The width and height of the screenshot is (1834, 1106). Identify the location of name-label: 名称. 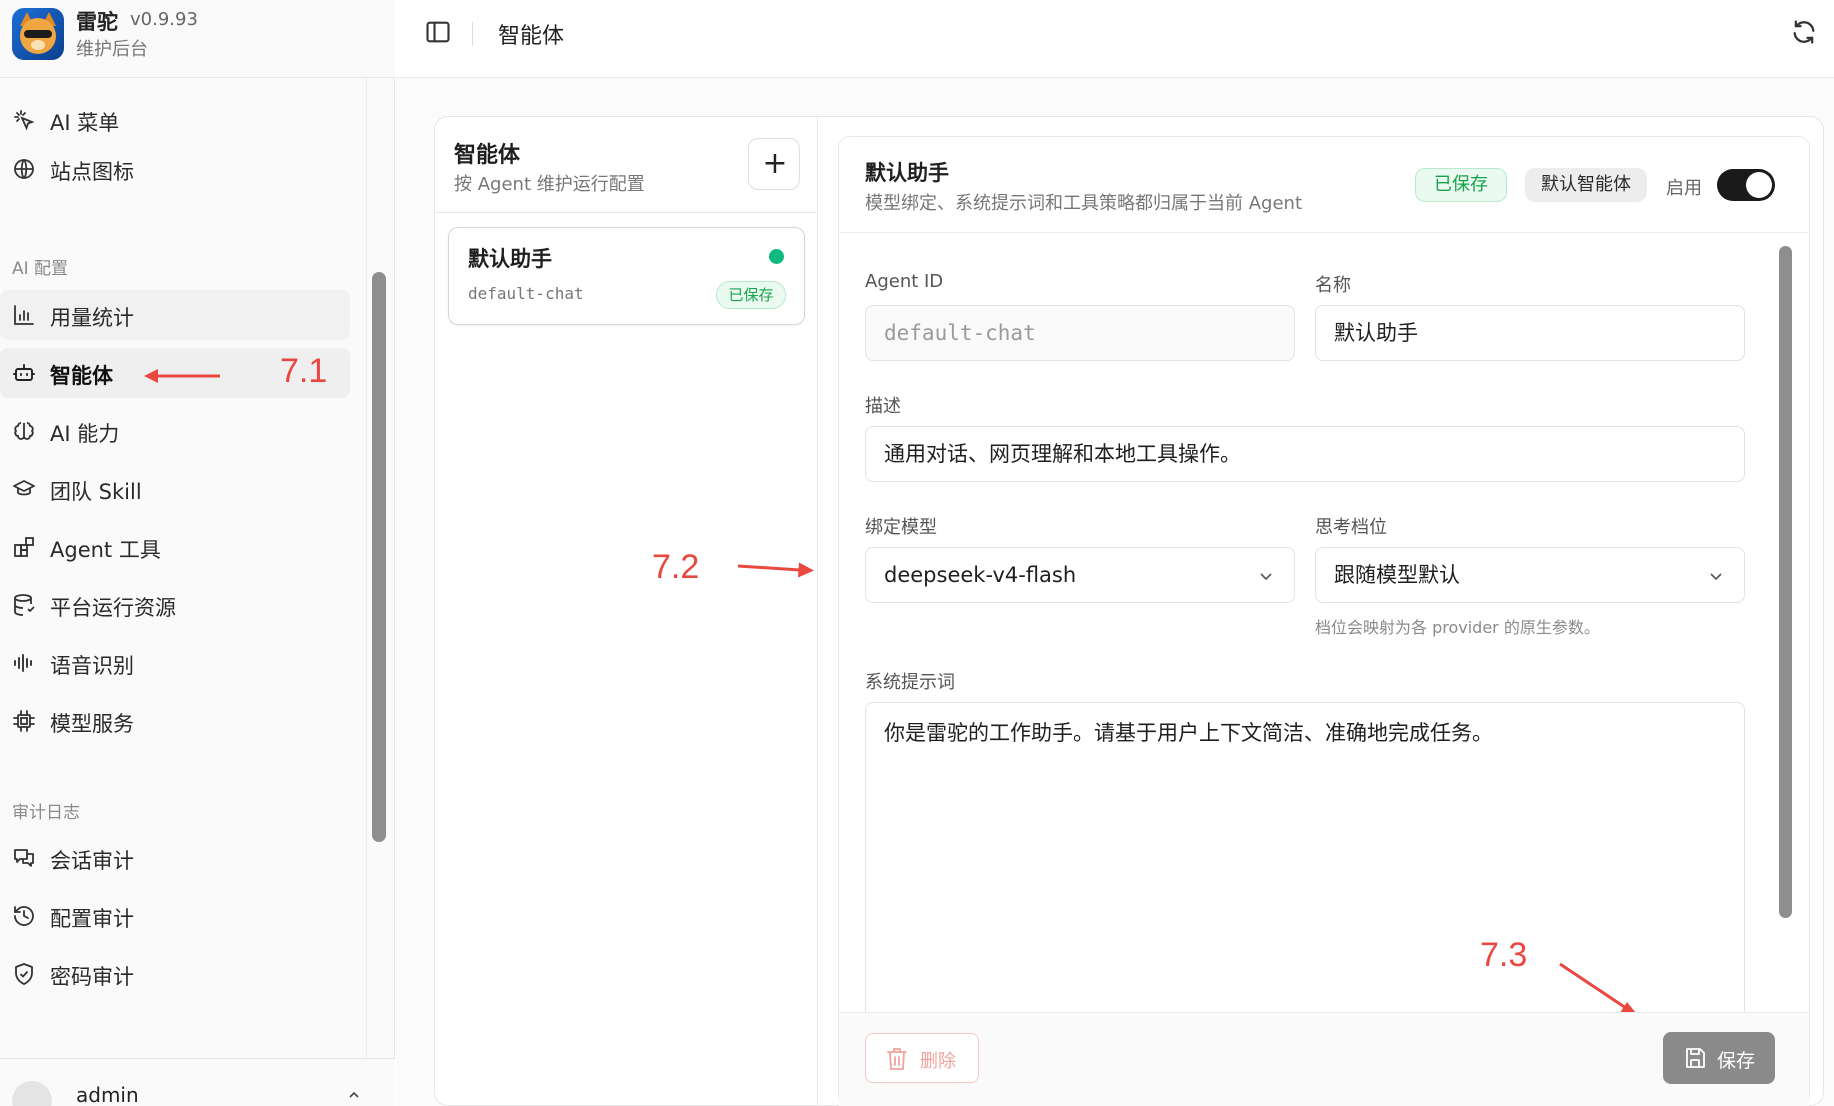
(1333, 285).